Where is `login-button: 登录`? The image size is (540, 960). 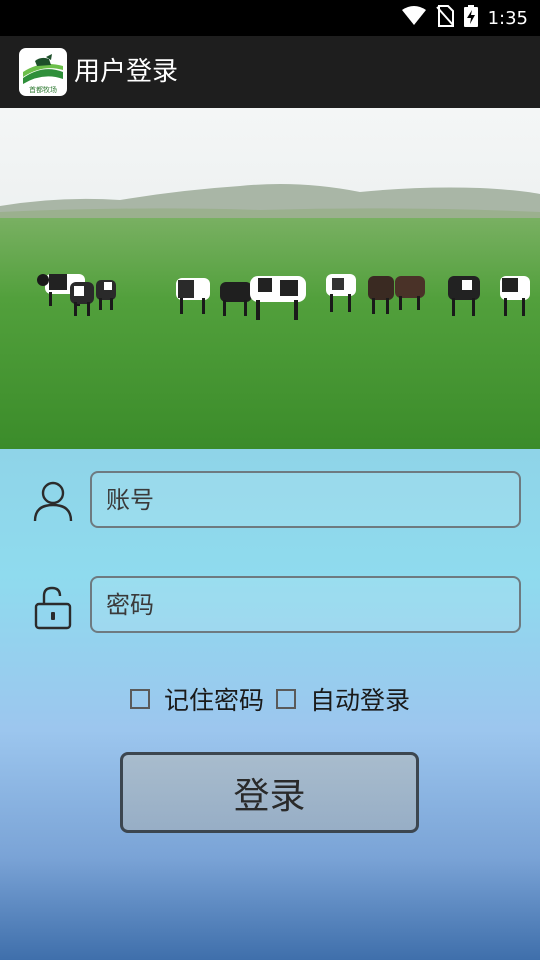 login-button: 登录 is located at coordinates (269, 792).